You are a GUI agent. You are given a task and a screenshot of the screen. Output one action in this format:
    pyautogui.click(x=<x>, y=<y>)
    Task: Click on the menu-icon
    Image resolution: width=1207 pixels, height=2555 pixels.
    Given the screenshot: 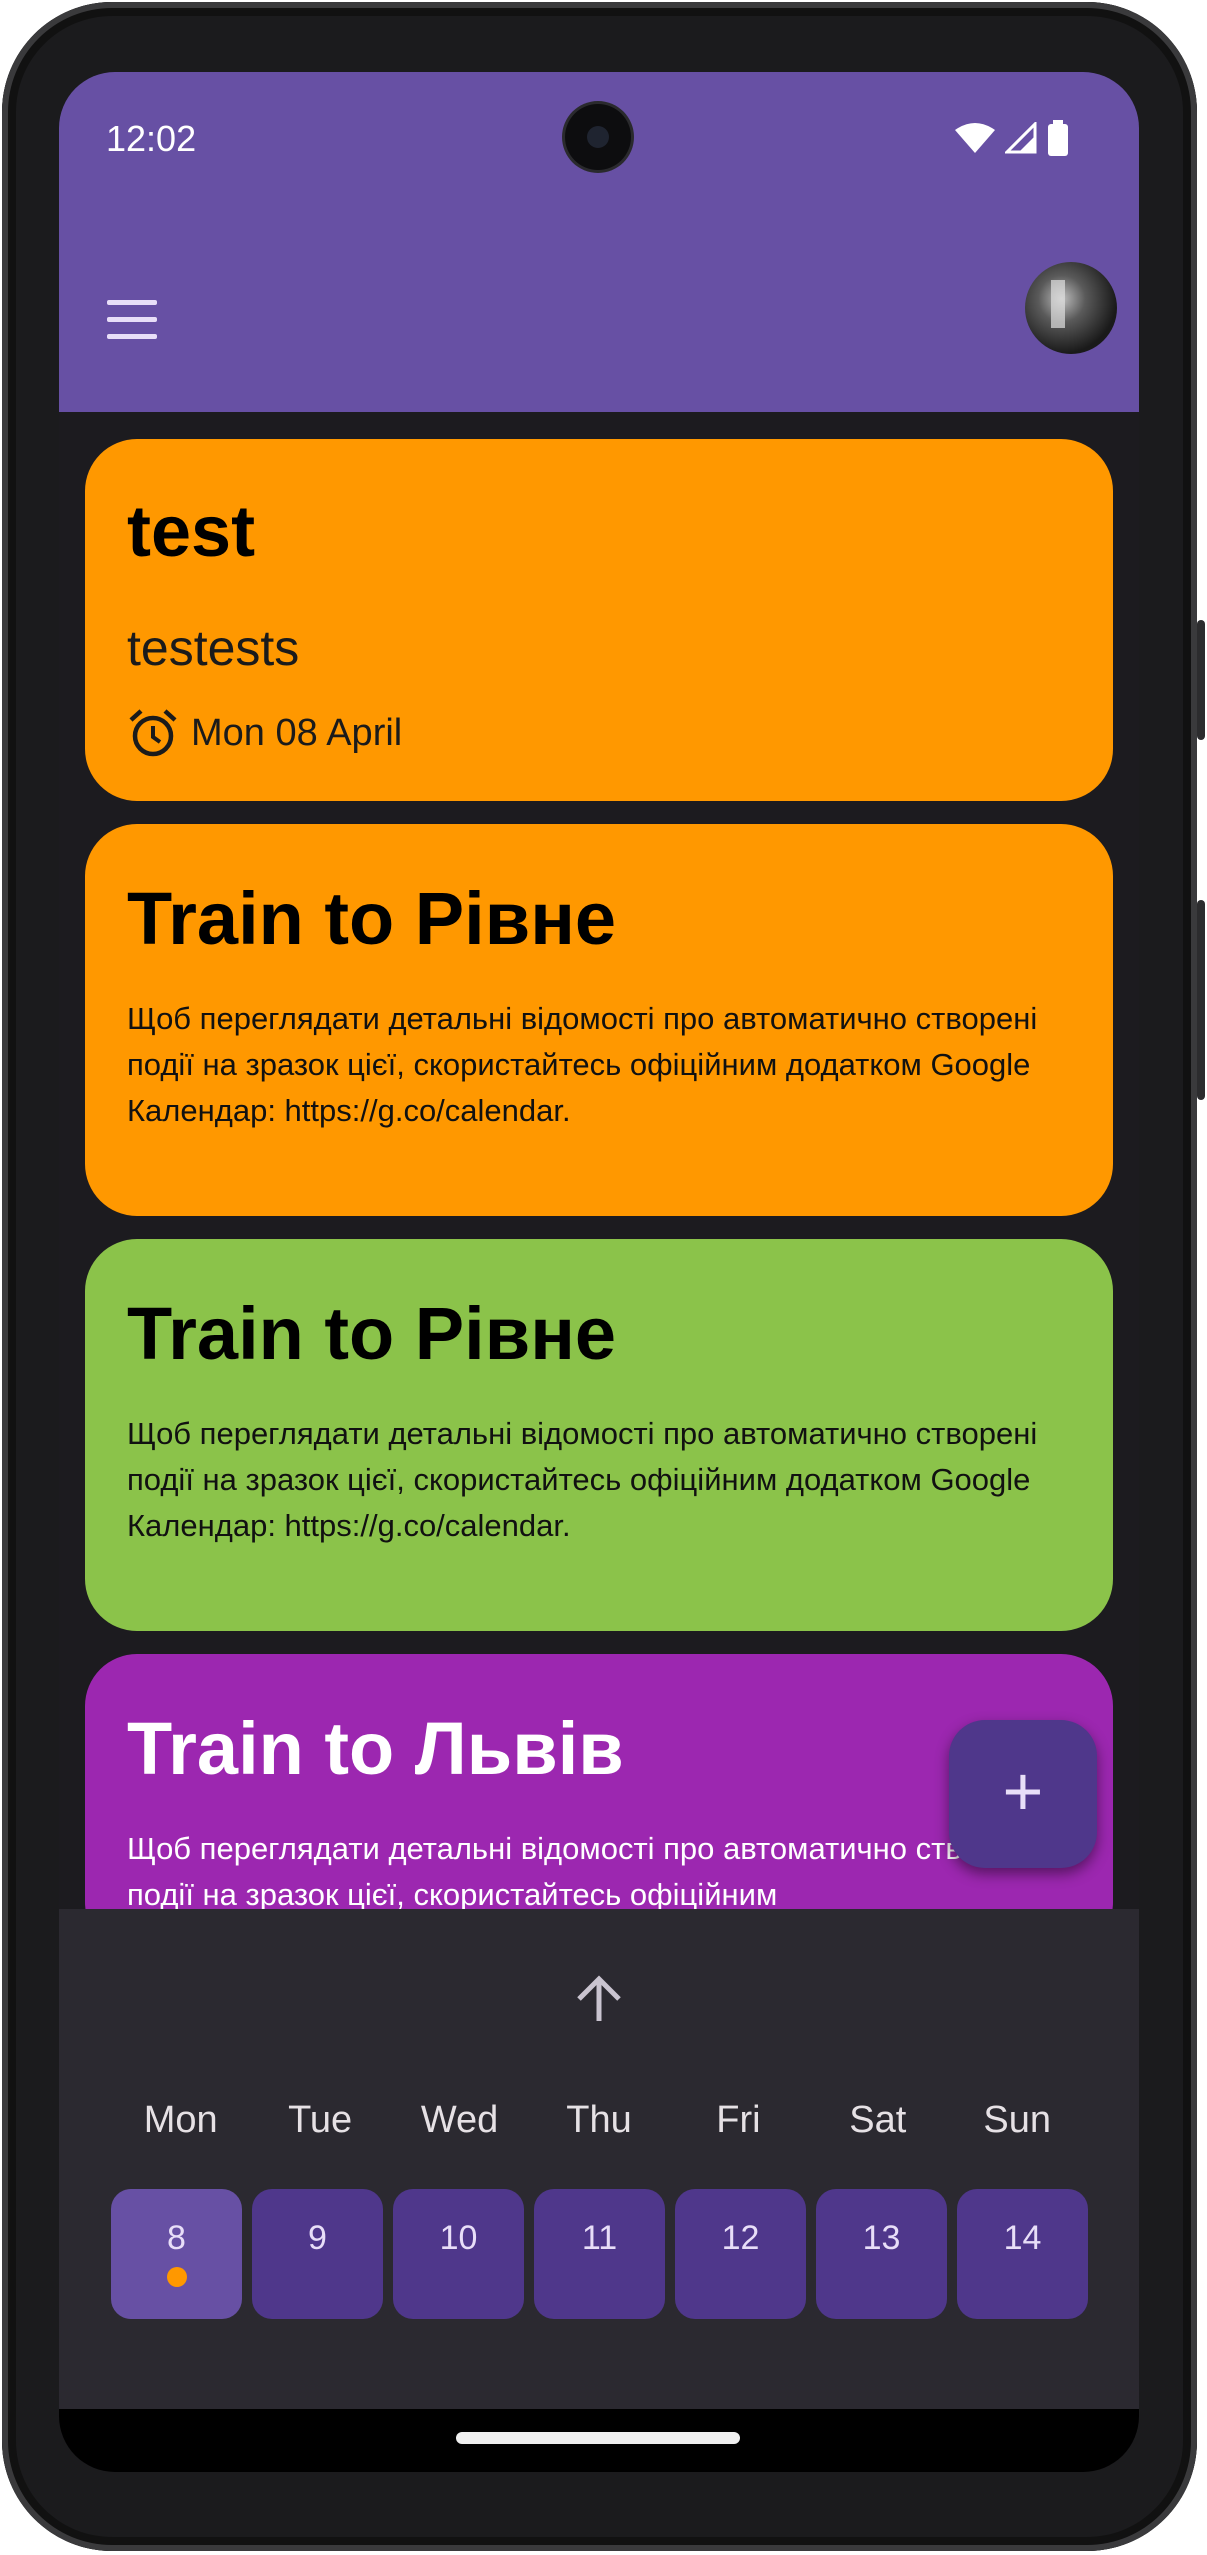 What is the action you would take?
    pyautogui.click(x=132, y=302)
    